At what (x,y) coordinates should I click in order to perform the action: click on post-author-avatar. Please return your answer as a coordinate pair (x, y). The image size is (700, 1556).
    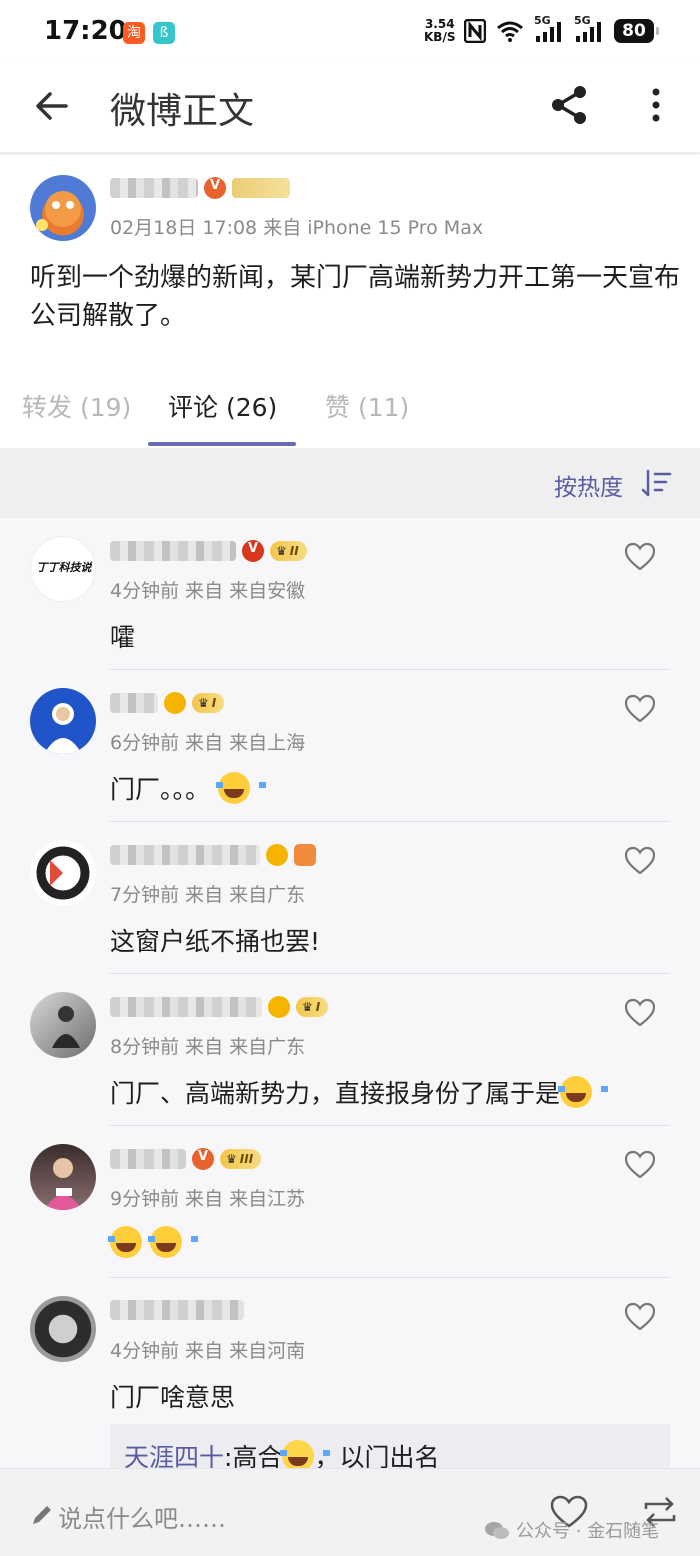
    Looking at the image, I should click on (63, 208).